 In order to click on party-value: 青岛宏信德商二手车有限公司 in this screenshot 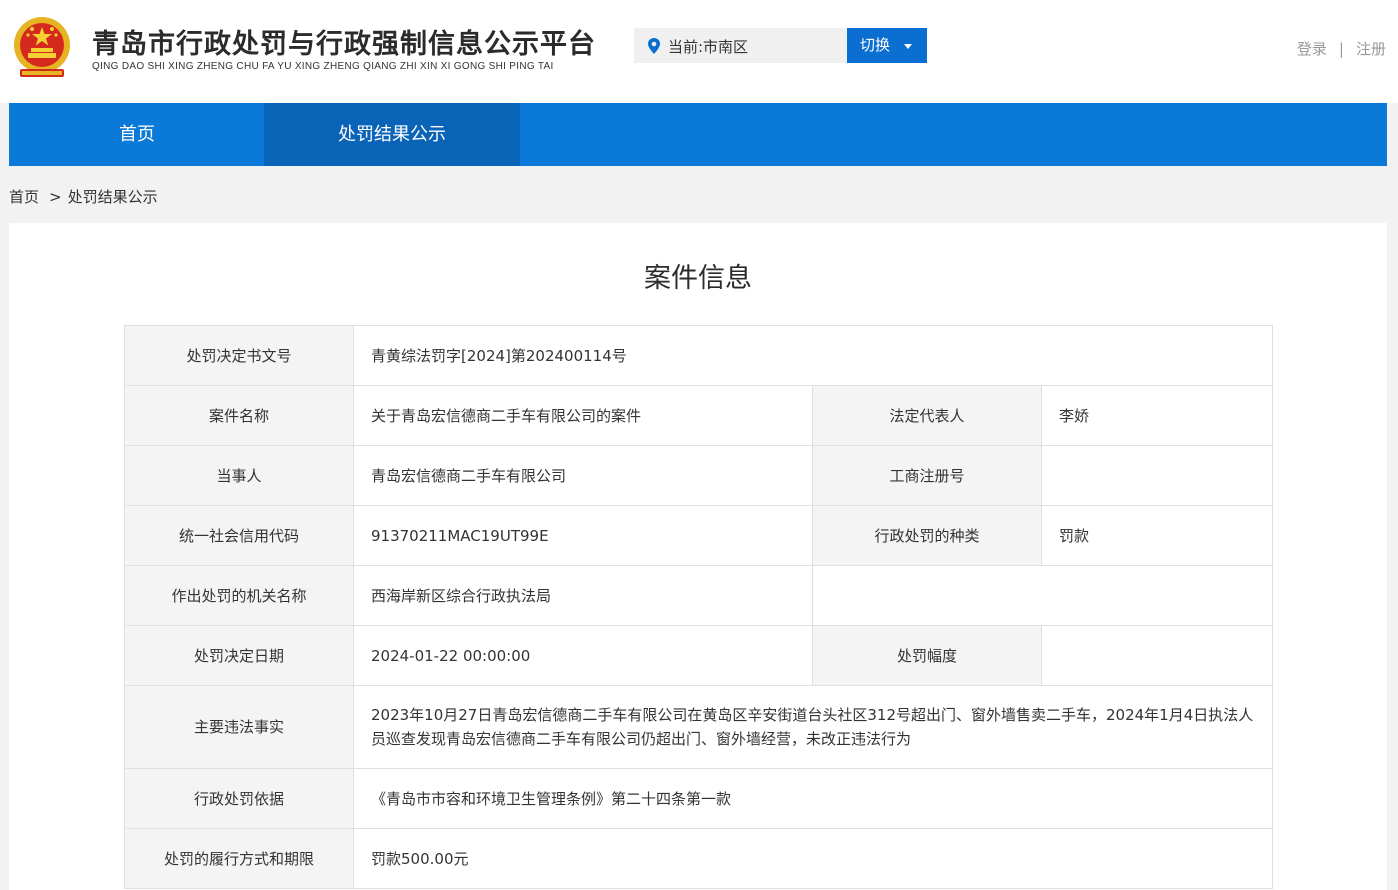, I will do `click(583, 475)`.